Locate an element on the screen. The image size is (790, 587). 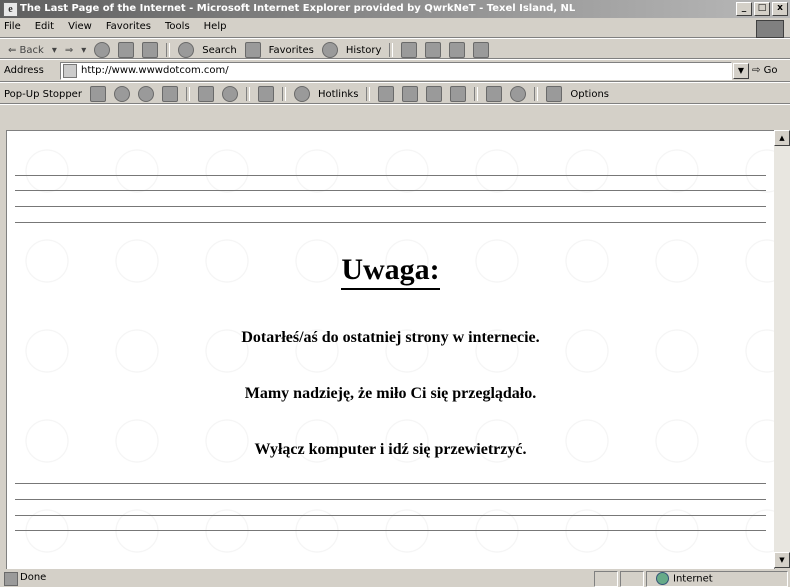
search-icon is located at coordinates (186, 50).